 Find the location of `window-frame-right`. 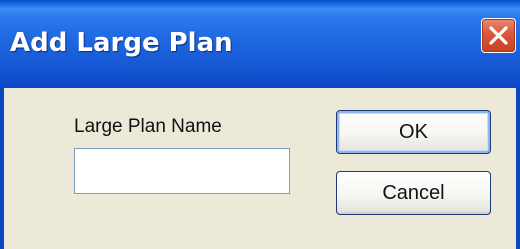

window-frame-right is located at coordinates (518, 168).